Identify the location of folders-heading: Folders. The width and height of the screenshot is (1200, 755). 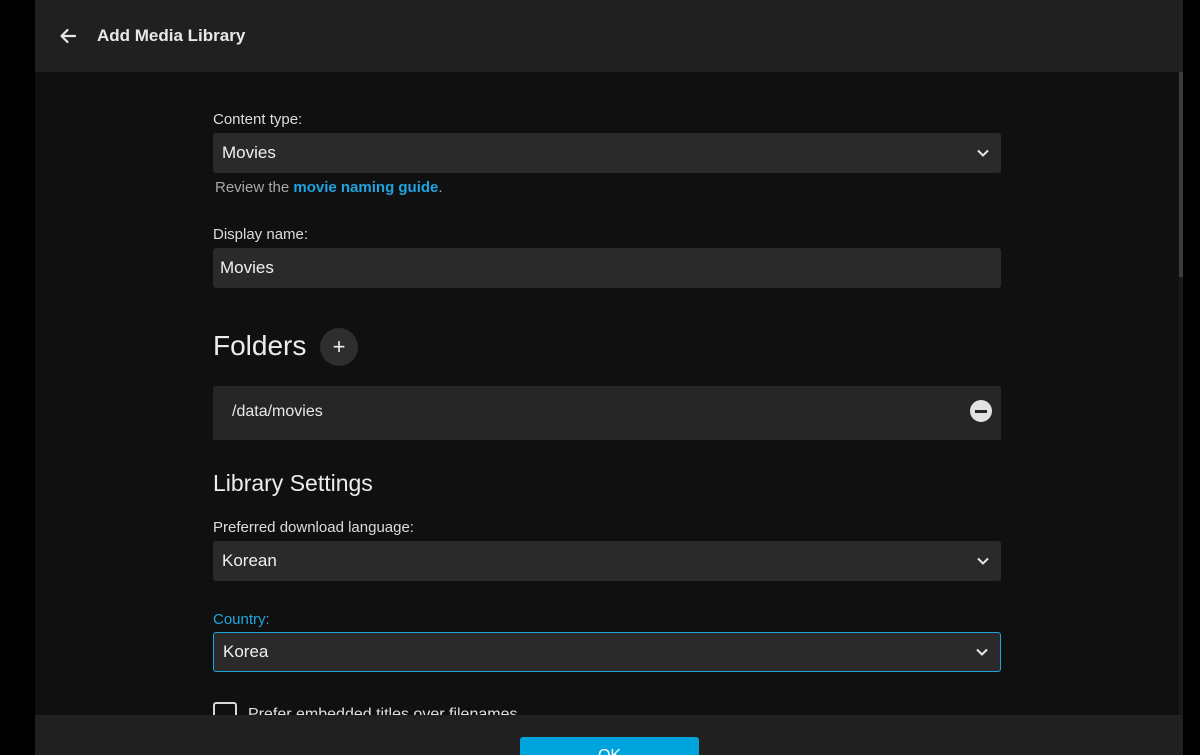
(260, 345).